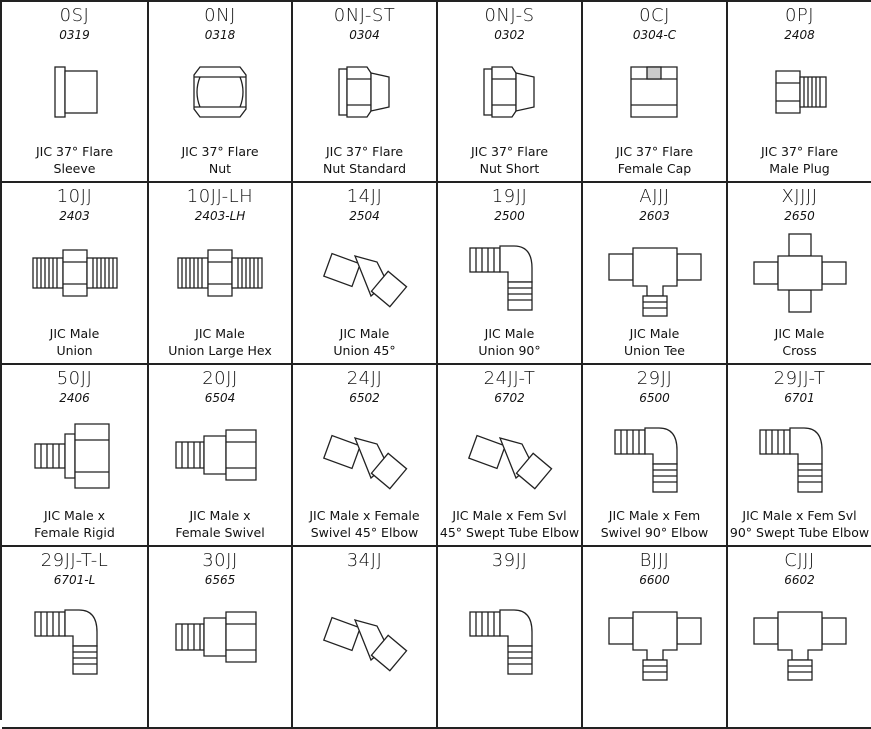  What do you see at coordinates (799, 350) in the screenshot?
I see `description-line: Cross` at bounding box center [799, 350].